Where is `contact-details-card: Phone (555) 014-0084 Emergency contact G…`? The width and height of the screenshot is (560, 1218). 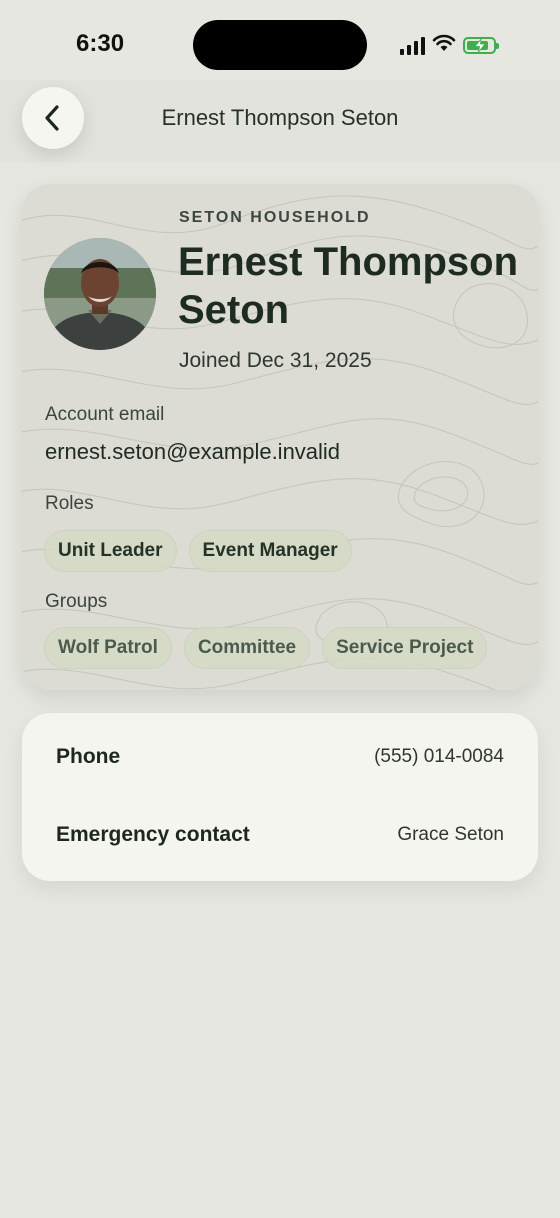
contact-details-card: Phone (555) 014-0084 Emergency contact G… is located at coordinates (280, 797).